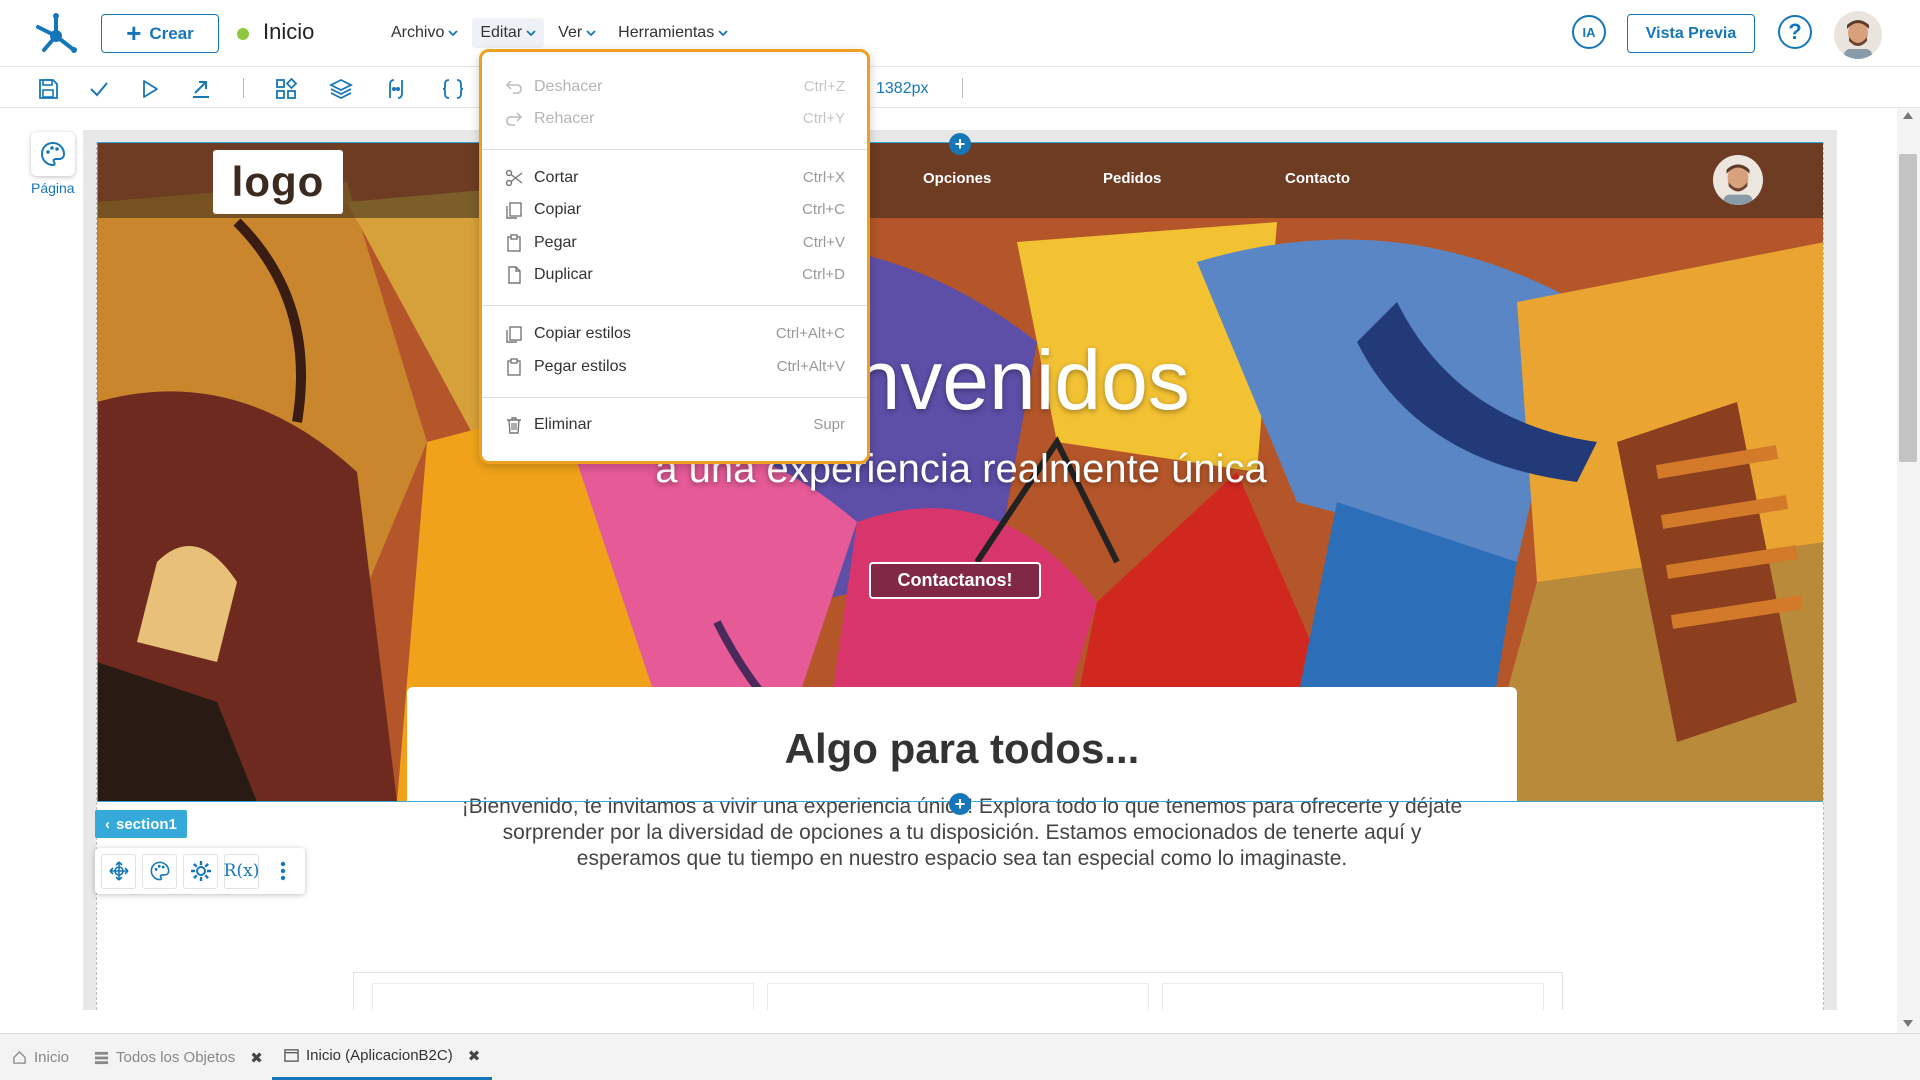 This screenshot has height=1080, width=1920. Describe the element at coordinates (341, 89) in the screenshot. I see `layers-icon` at that location.